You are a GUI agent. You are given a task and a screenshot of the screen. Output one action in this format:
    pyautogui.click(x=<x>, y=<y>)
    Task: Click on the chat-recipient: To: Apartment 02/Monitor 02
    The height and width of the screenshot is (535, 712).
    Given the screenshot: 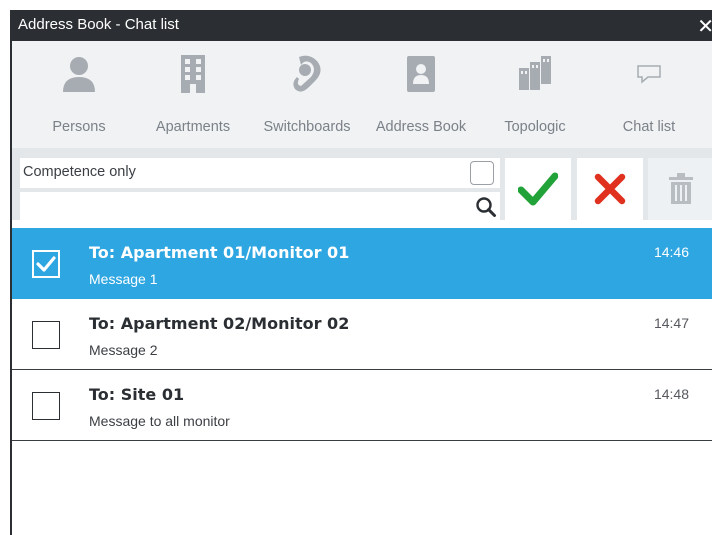 What is the action you would take?
    pyautogui.click(x=219, y=323)
    